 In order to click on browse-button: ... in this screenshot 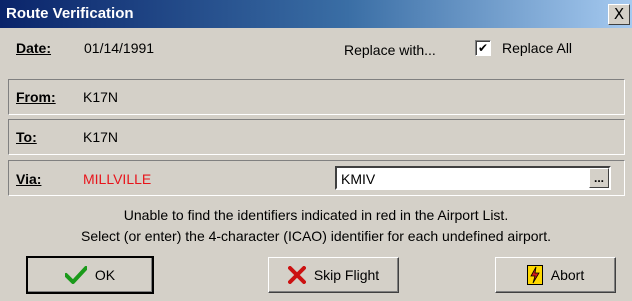, I will do `click(599, 178)`.